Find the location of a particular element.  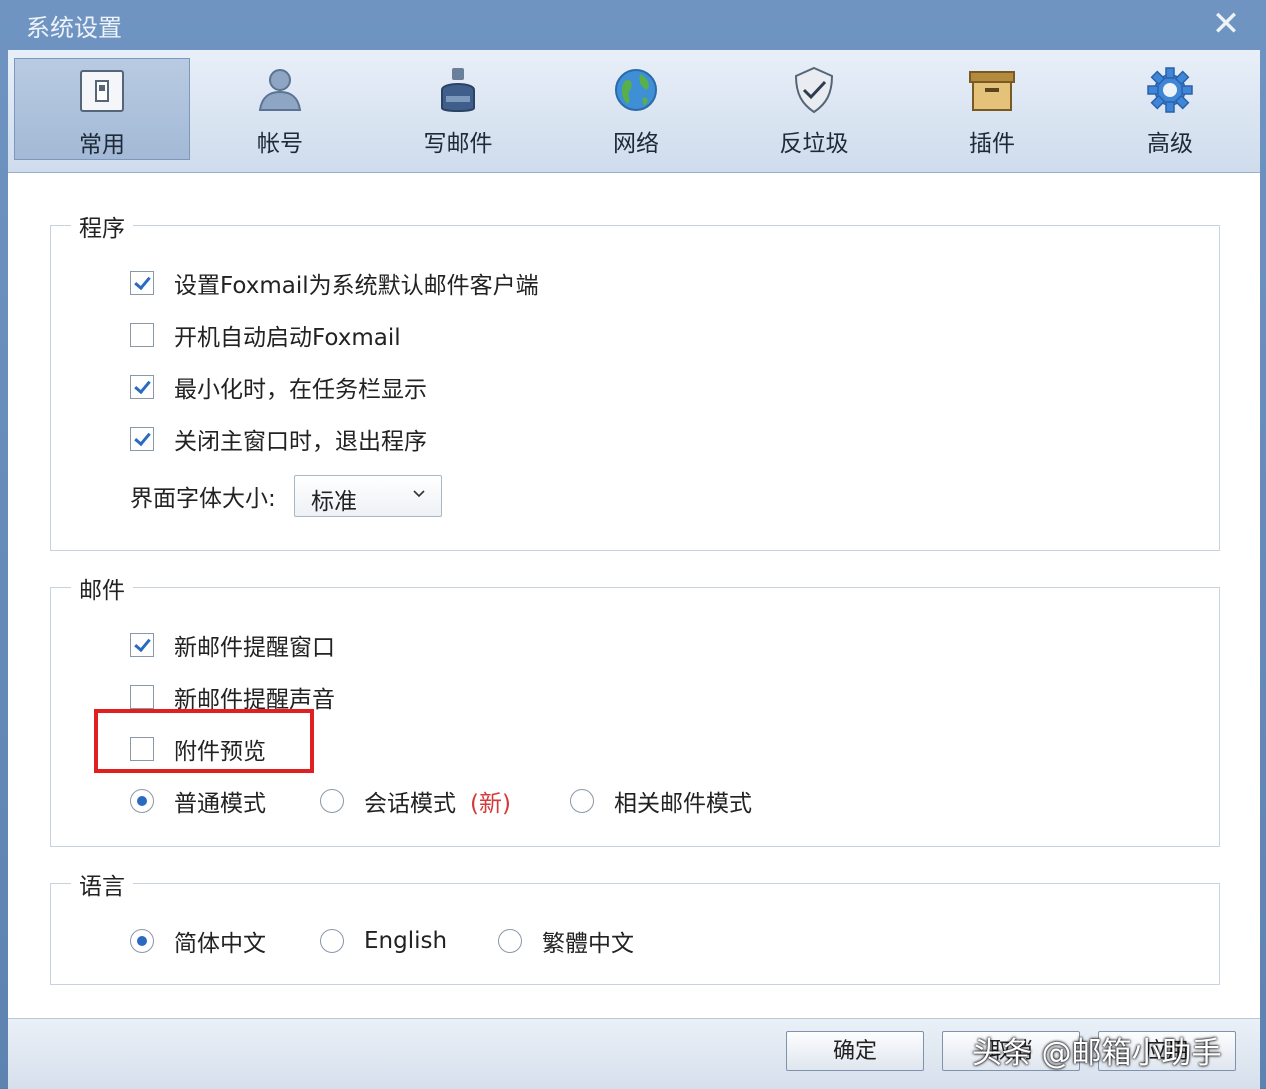

traditional-chinese-radio is located at coordinates (510, 941).